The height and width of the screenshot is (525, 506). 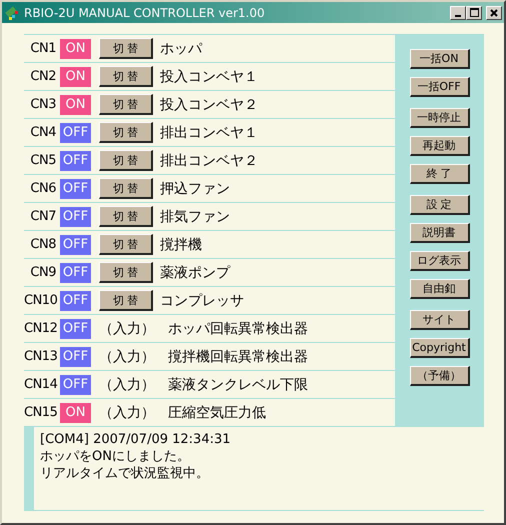 I want to click on channel-label: CN5, so click(x=42, y=160).